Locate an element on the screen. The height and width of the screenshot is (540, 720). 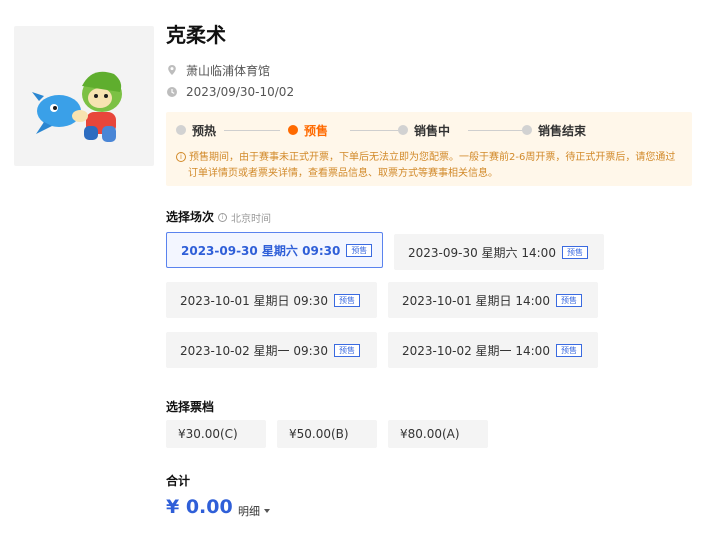
clock-icon is located at coordinates (172, 92).